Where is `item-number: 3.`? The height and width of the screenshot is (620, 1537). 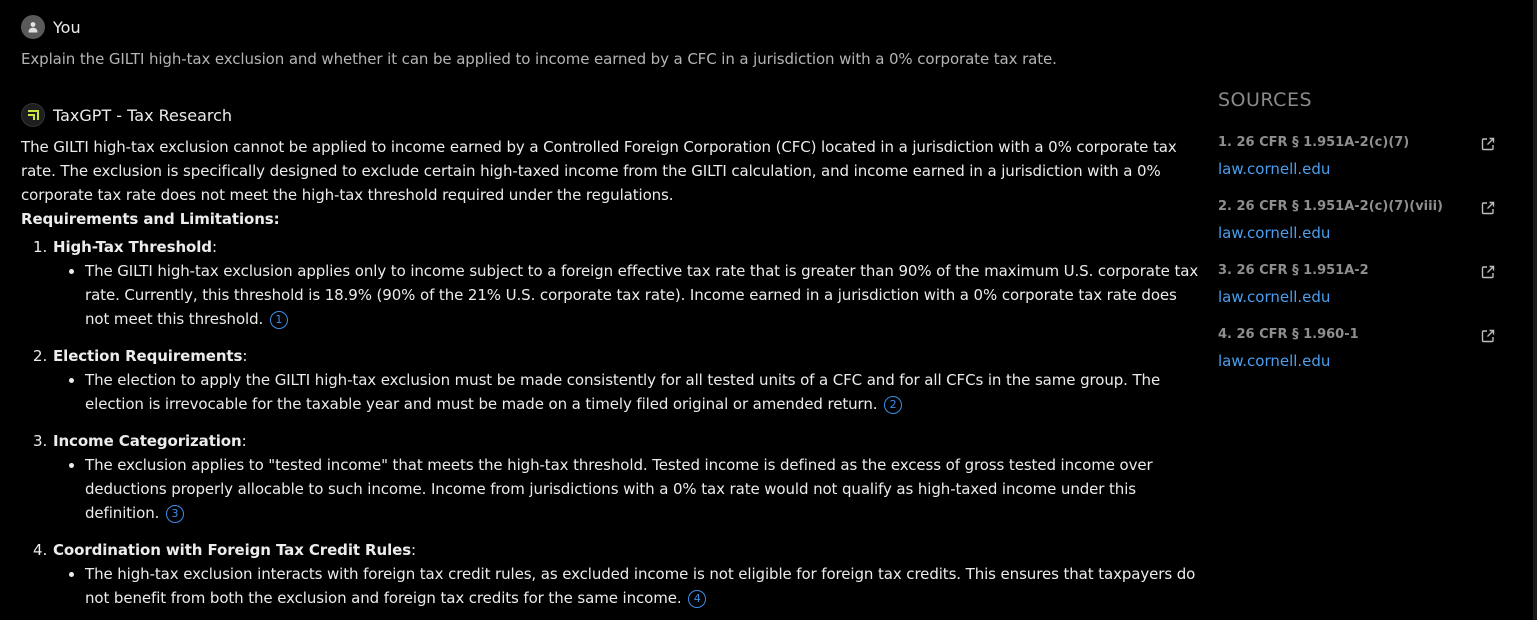
item-number: 3. is located at coordinates (40, 441).